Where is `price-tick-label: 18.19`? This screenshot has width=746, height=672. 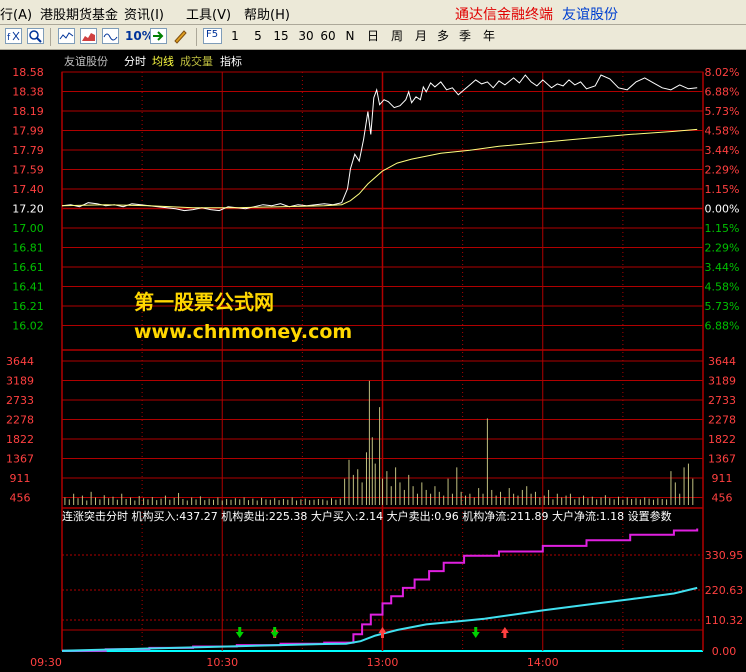
price-tick-label: 18.19 is located at coordinates (28, 111).